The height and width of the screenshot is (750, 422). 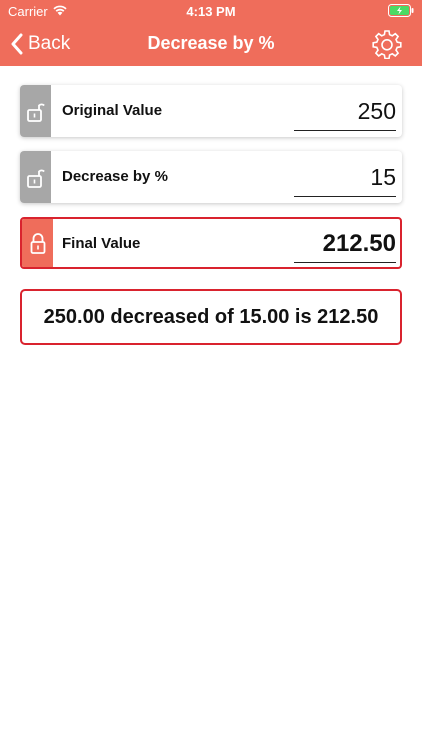 What do you see at coordinates (211, 243) in the screenshot?
I see `final-value-row: Final Value` at bounding box center [211, 243].